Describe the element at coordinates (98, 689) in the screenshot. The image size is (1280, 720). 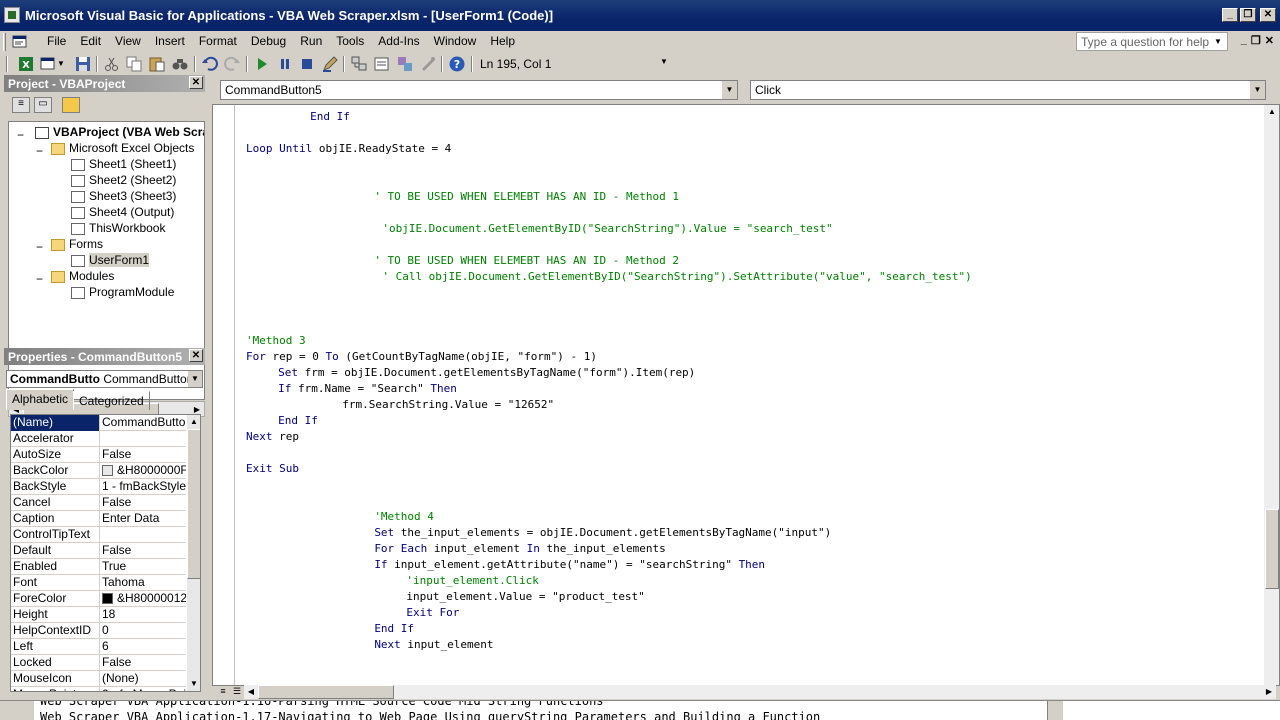
I see `property-row: MousePointer0 - fmMousePoint` at that location.